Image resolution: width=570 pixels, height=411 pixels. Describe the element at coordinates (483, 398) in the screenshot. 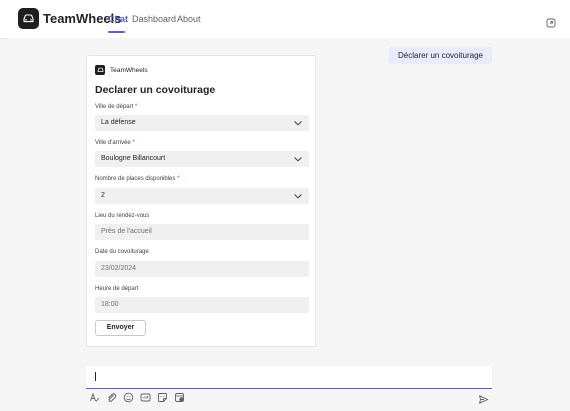

I see `send-icon` at that location.